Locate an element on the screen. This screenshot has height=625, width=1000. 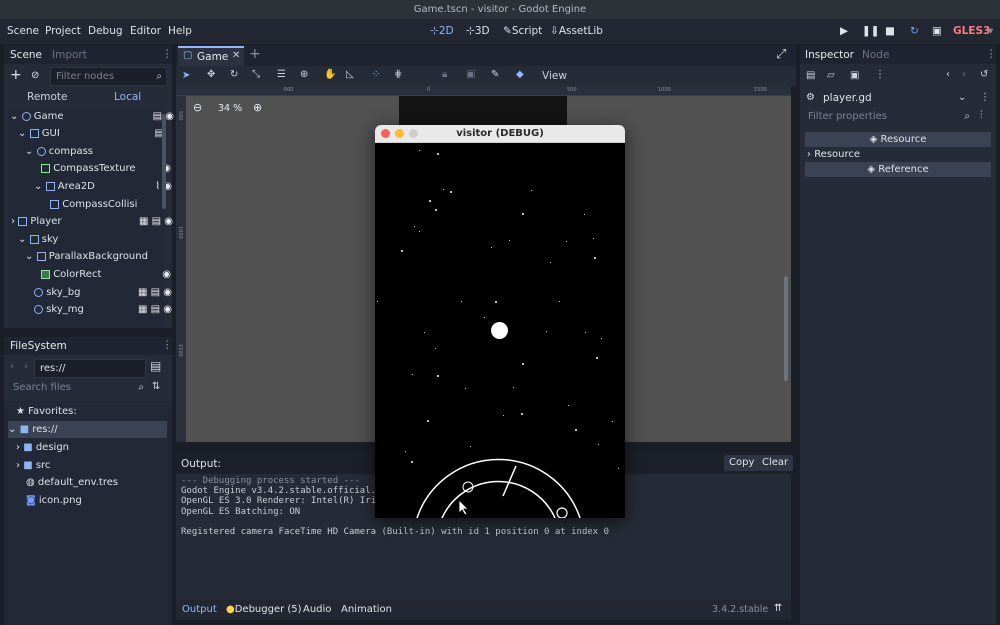
zoom-out-icon: ⊖ is located at coordinates (197, 107).